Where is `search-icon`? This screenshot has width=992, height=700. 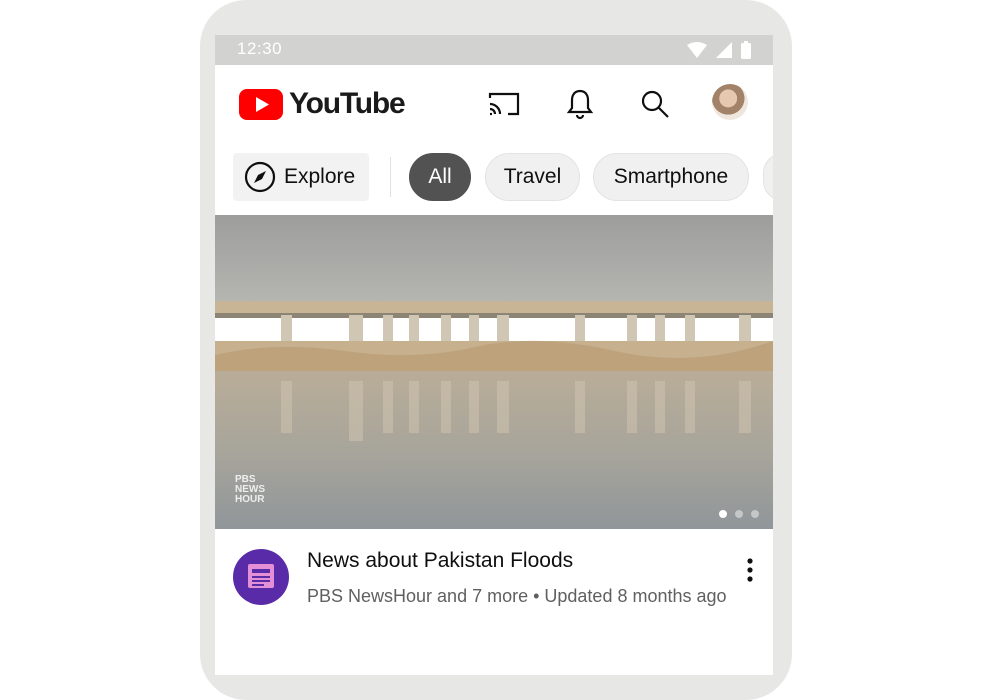
search-icon is located at coordinates (655, 104).